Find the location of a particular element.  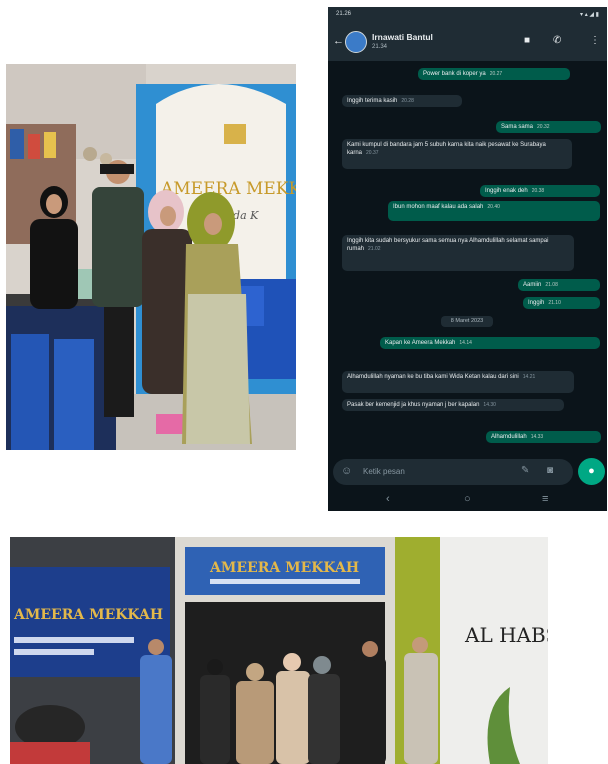

nav-back-icon: ‹ is located at coordinates (388, 499).